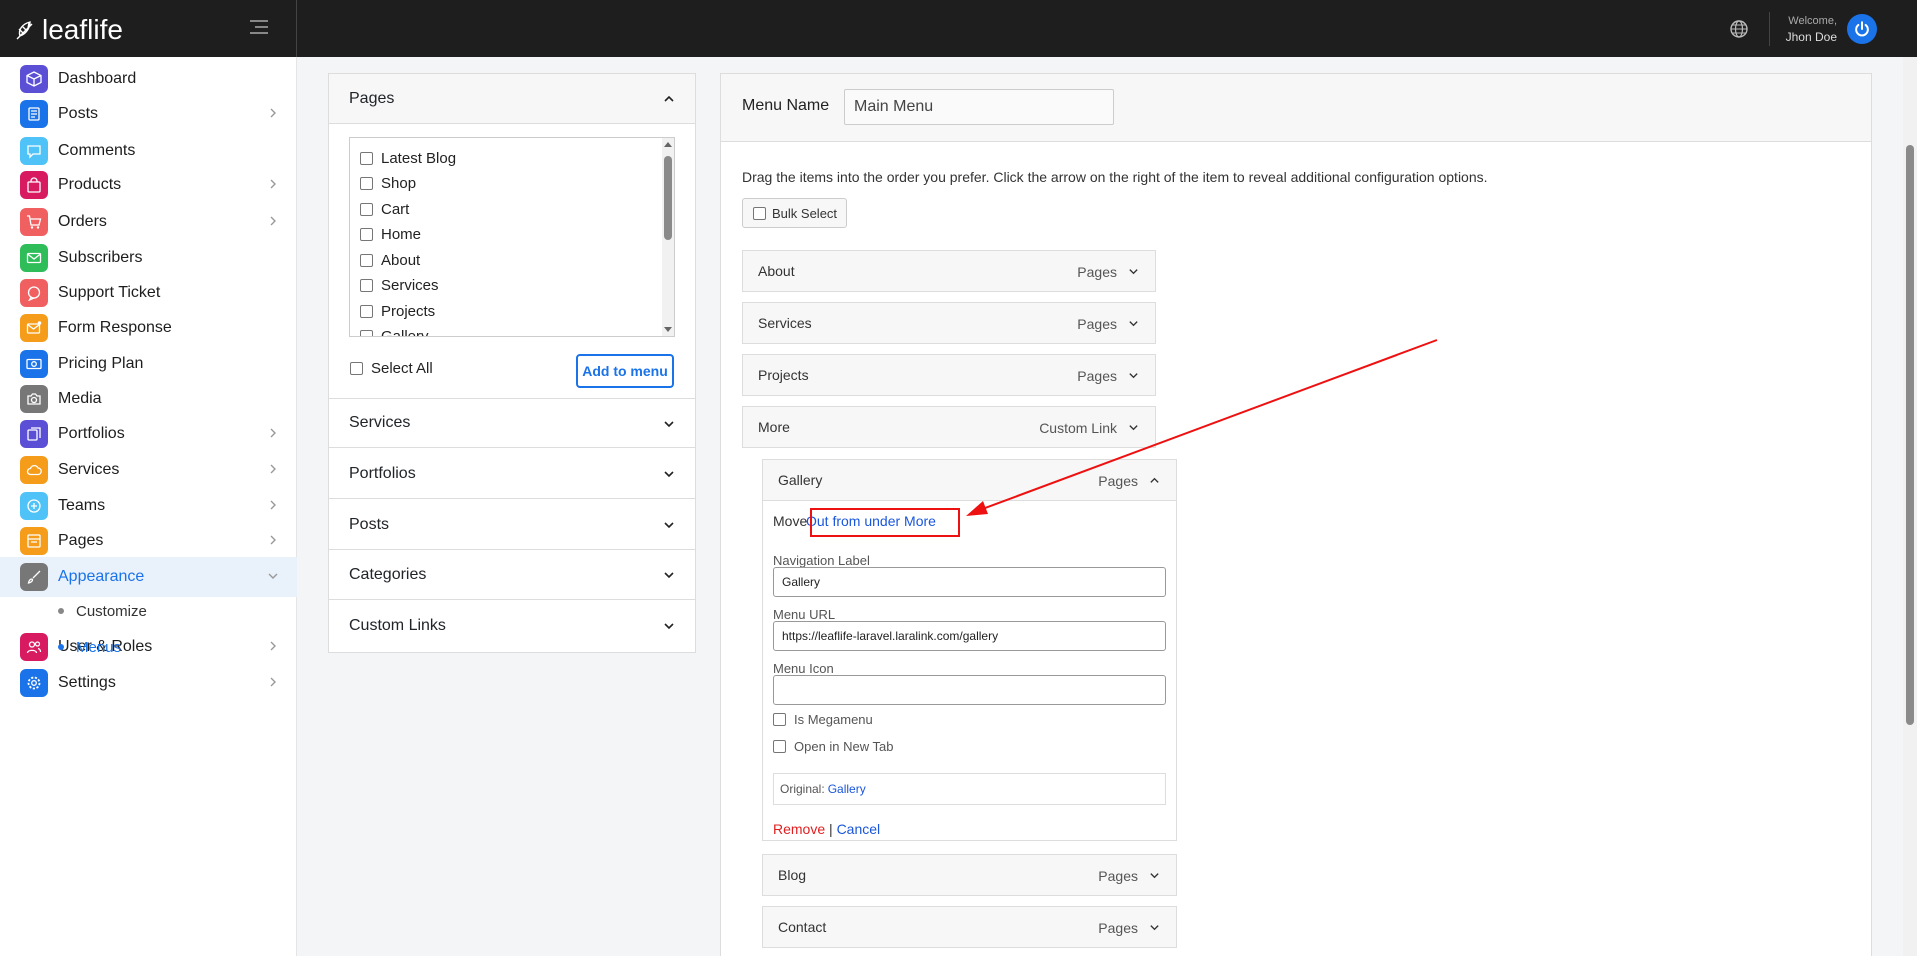  Describe the element at coordinates (394, 332) in the screenshot. I see `page-option: Gallery` at that location.